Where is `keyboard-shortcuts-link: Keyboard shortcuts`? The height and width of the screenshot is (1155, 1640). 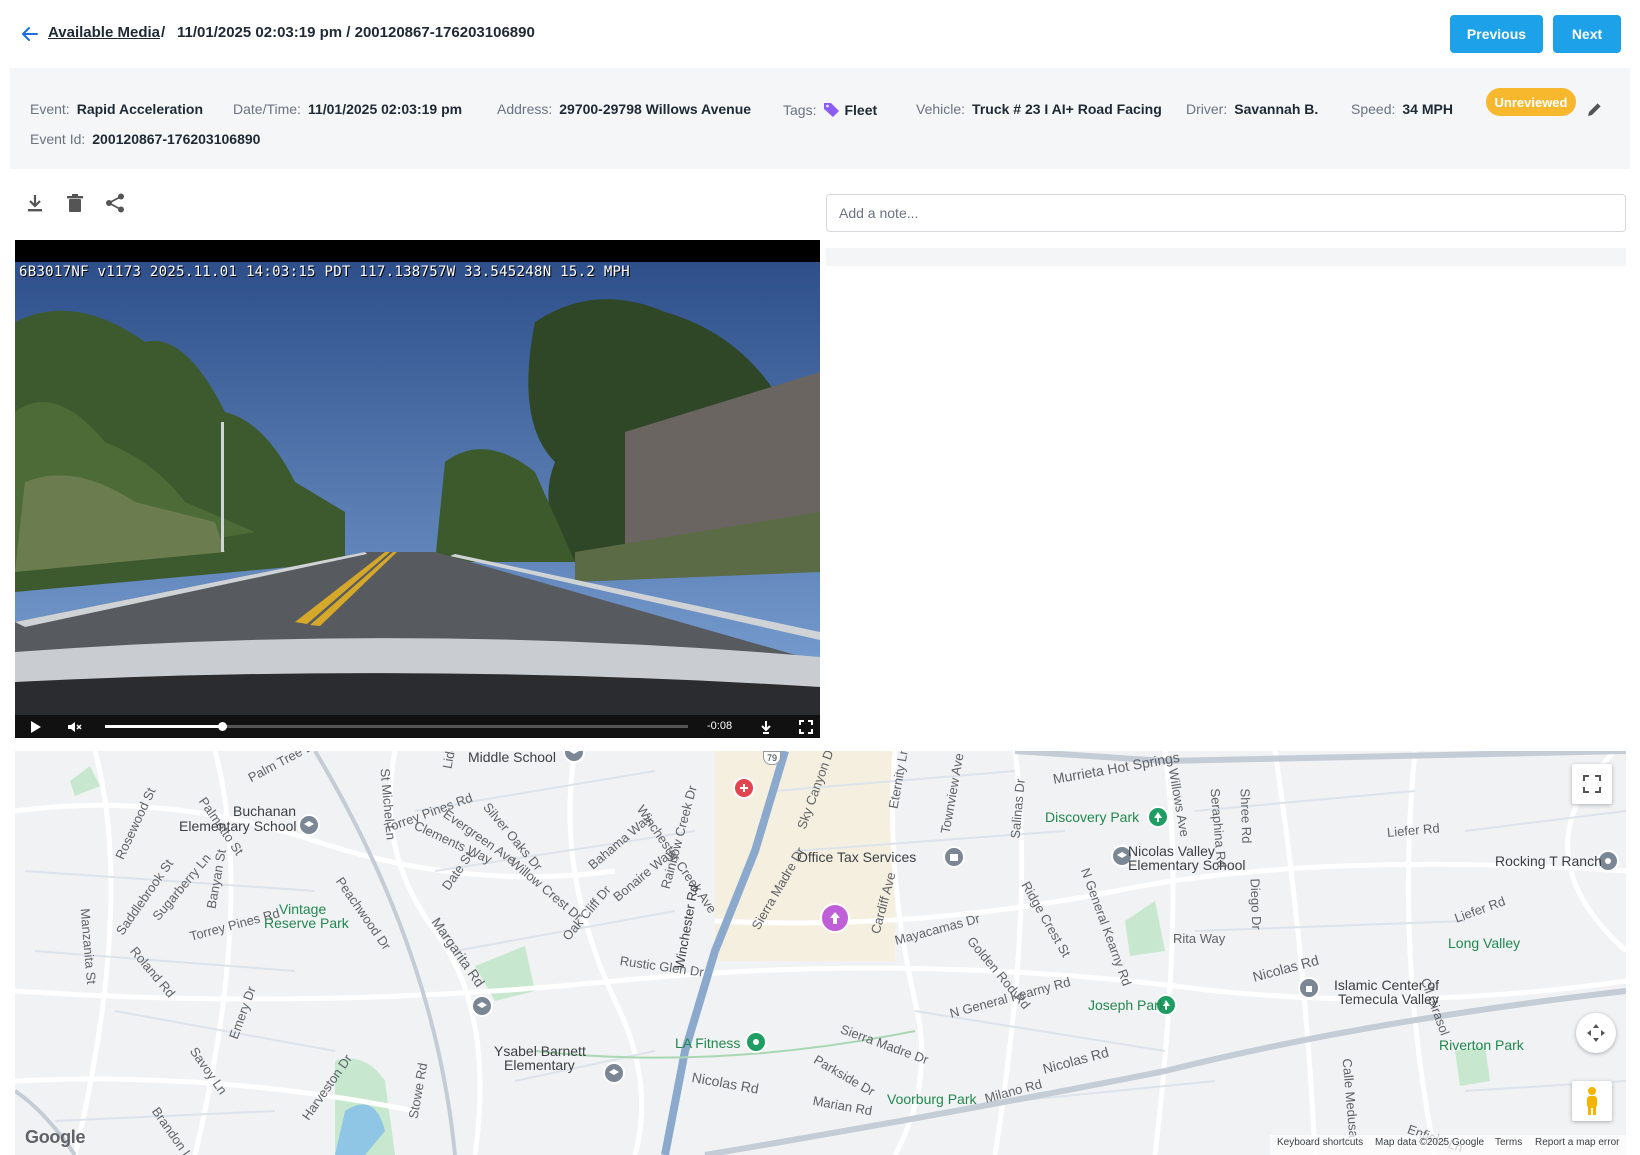 keyboard-shortcuts-link: Keyboard shortcuts is located at coordinates (1320, 1142).